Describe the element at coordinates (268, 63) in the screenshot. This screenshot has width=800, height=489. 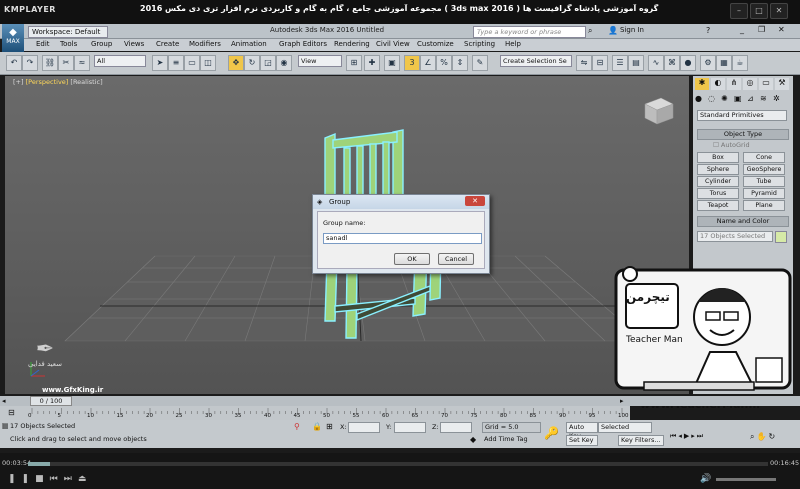
I see `select-and-scale-icon: ◲` at that location.